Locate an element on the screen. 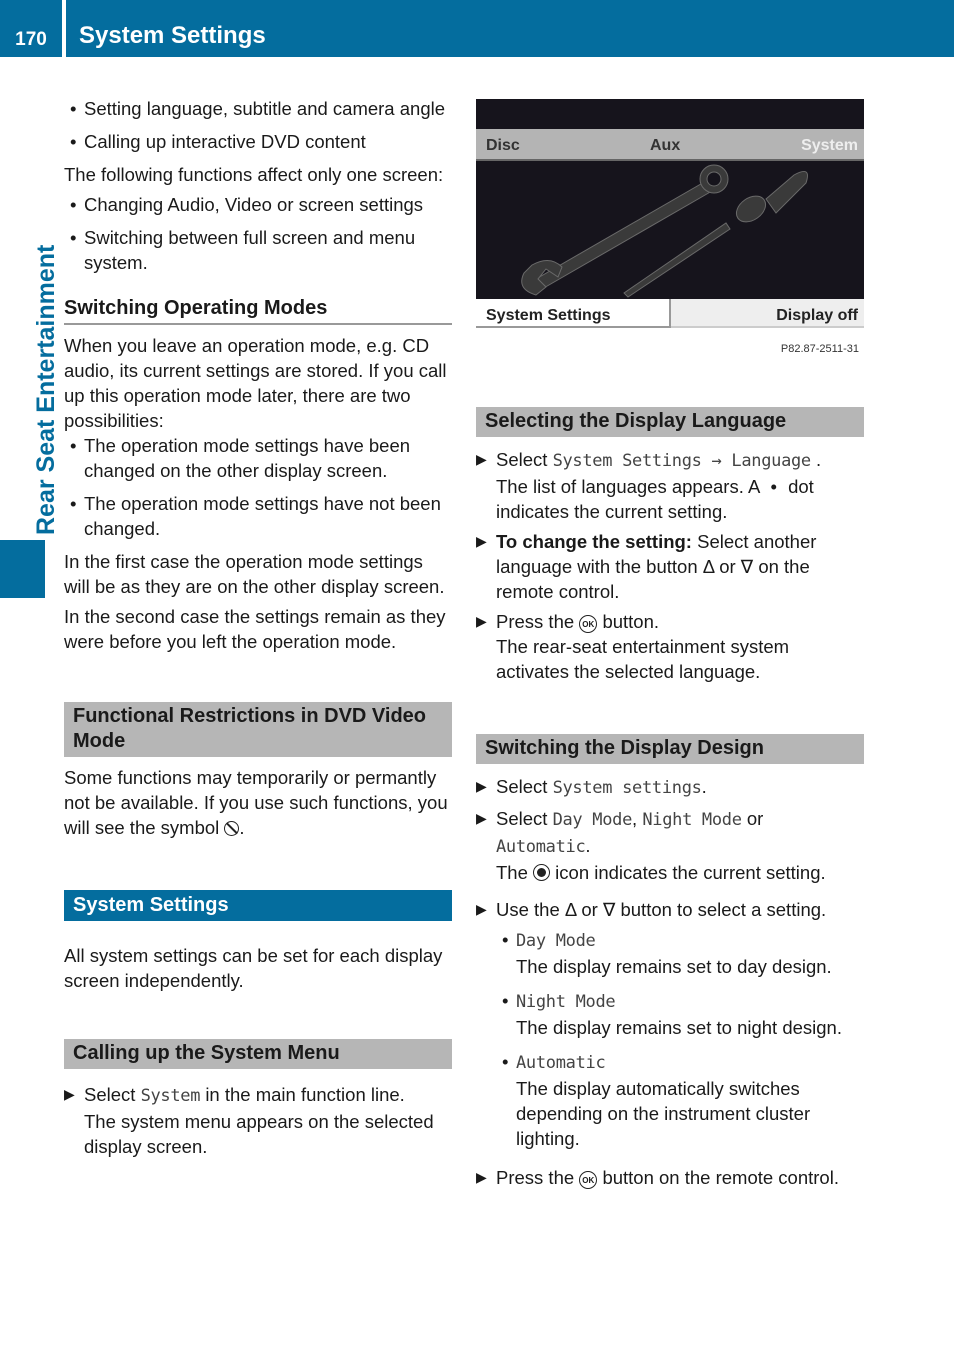 The height and width of the screenshot is (1354, 954). list-item: Changing Audio, Video or screen settings is located at coordinates (258, 204).